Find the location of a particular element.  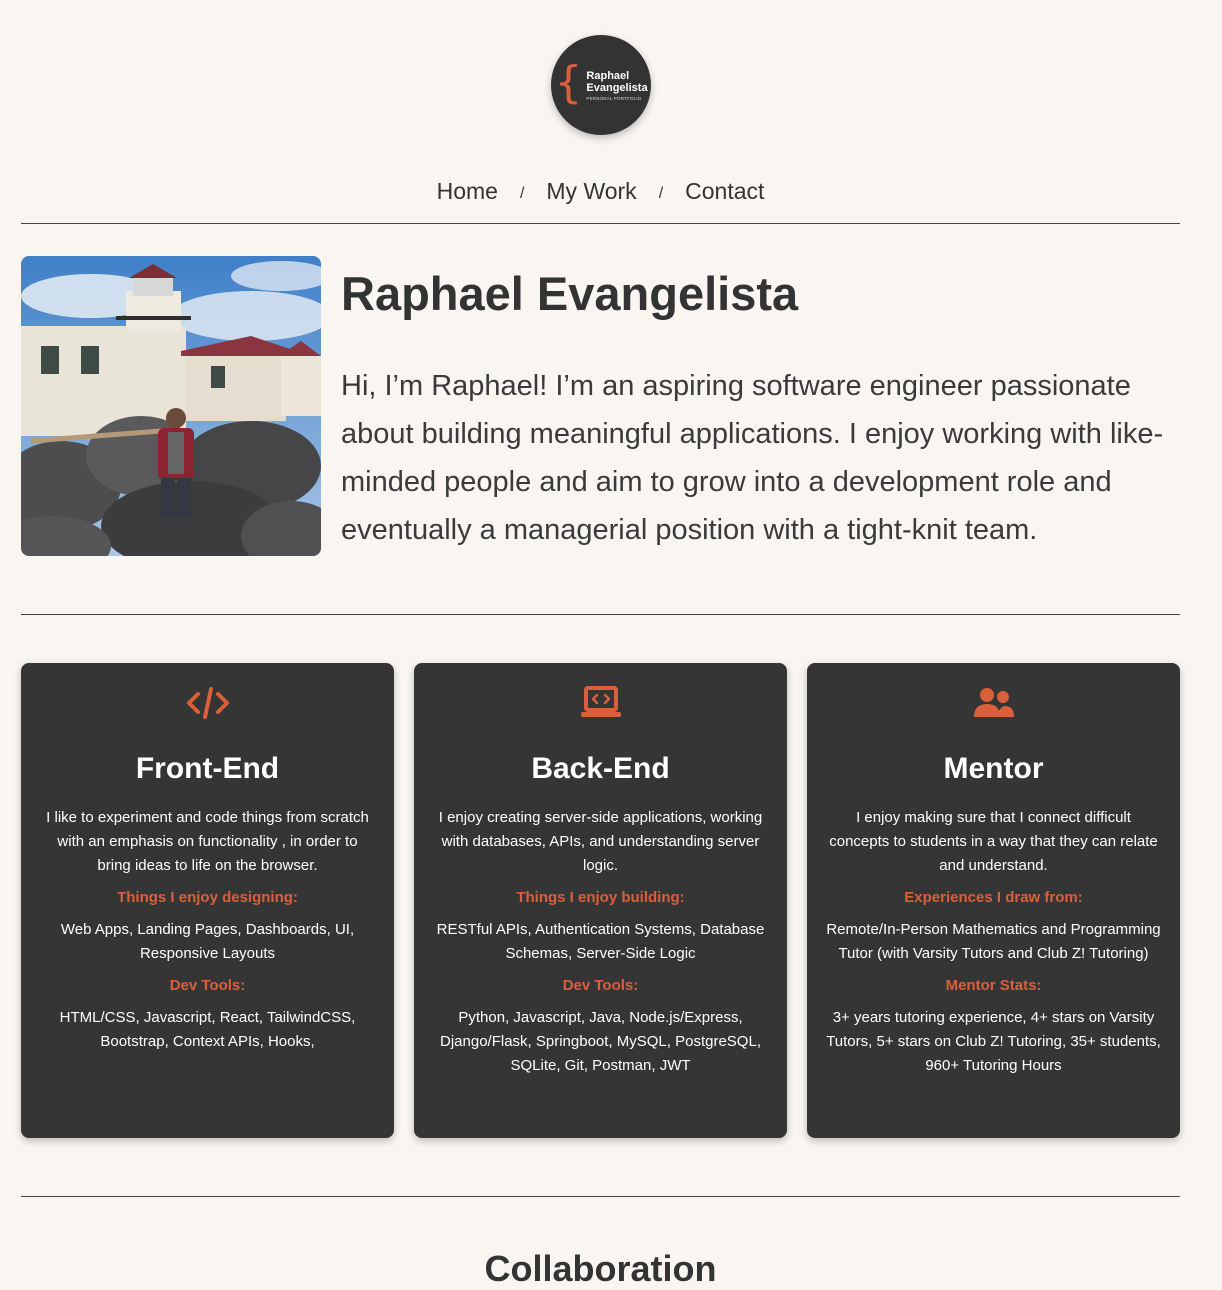

logo: { Raphael Evangelista PERSONAL PORTFOLIO is located at coordinates (601, 85).